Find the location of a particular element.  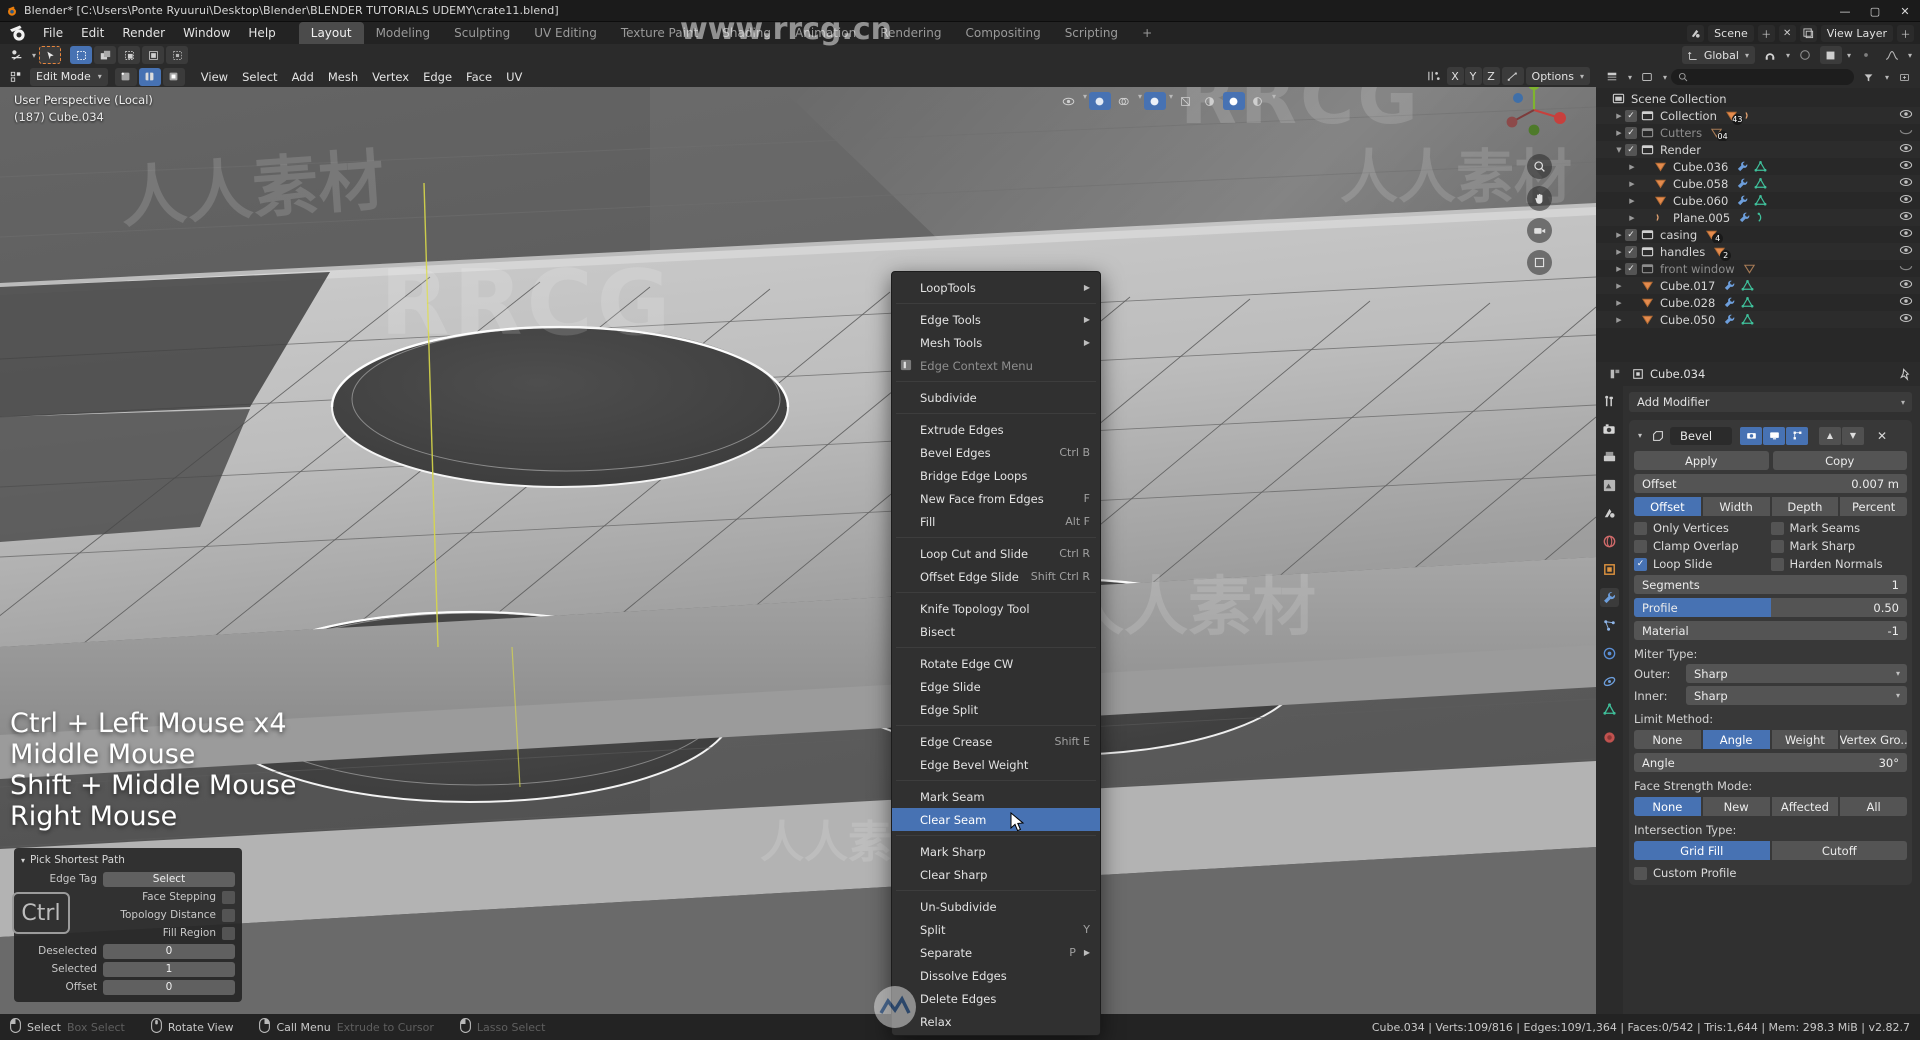

bevel-material-field: Material -1 is located at coordinates (1770, 630).